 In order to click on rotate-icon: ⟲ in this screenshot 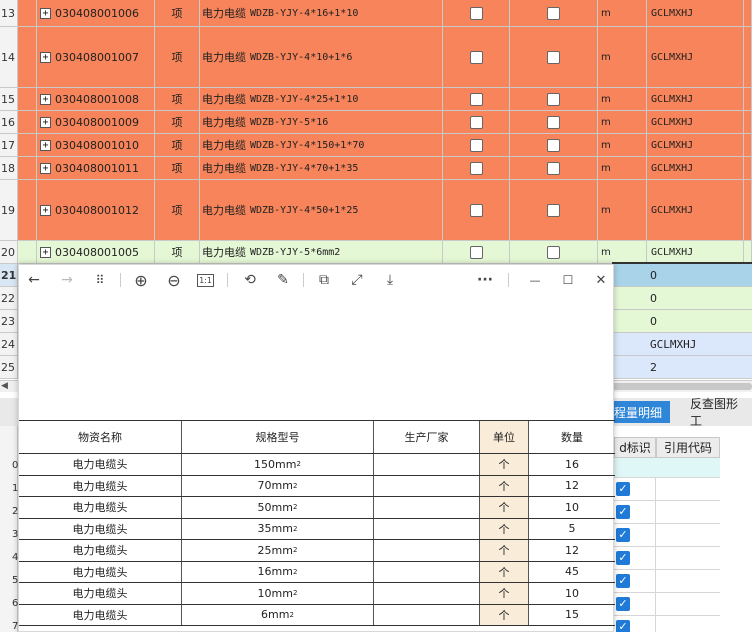, I will do `click(250, 280)`.